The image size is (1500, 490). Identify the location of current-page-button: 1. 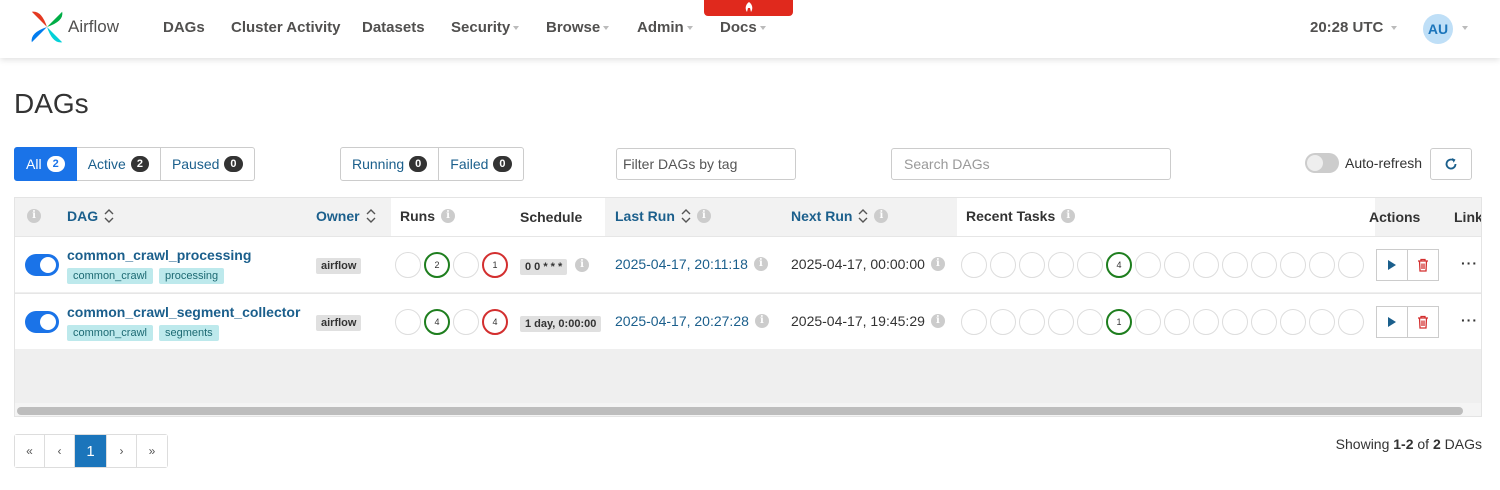
(91, 451).